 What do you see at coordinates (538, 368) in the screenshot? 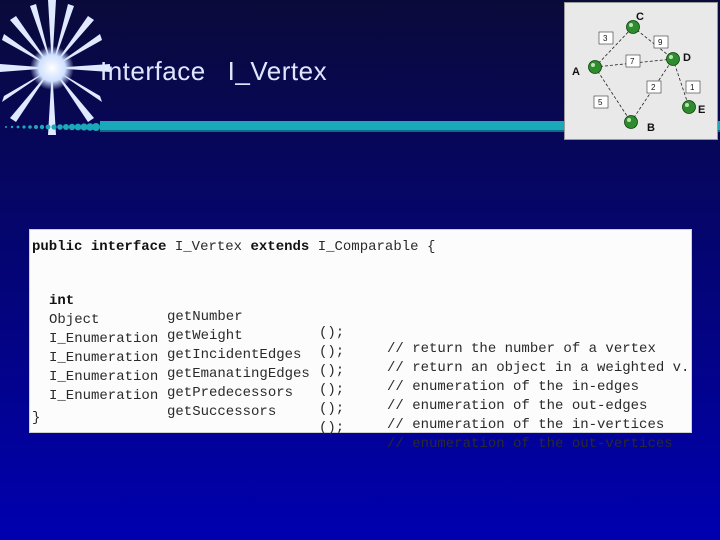
I see `code-comment: // return an object in a weighted v.` at bounding box center [538, 368].